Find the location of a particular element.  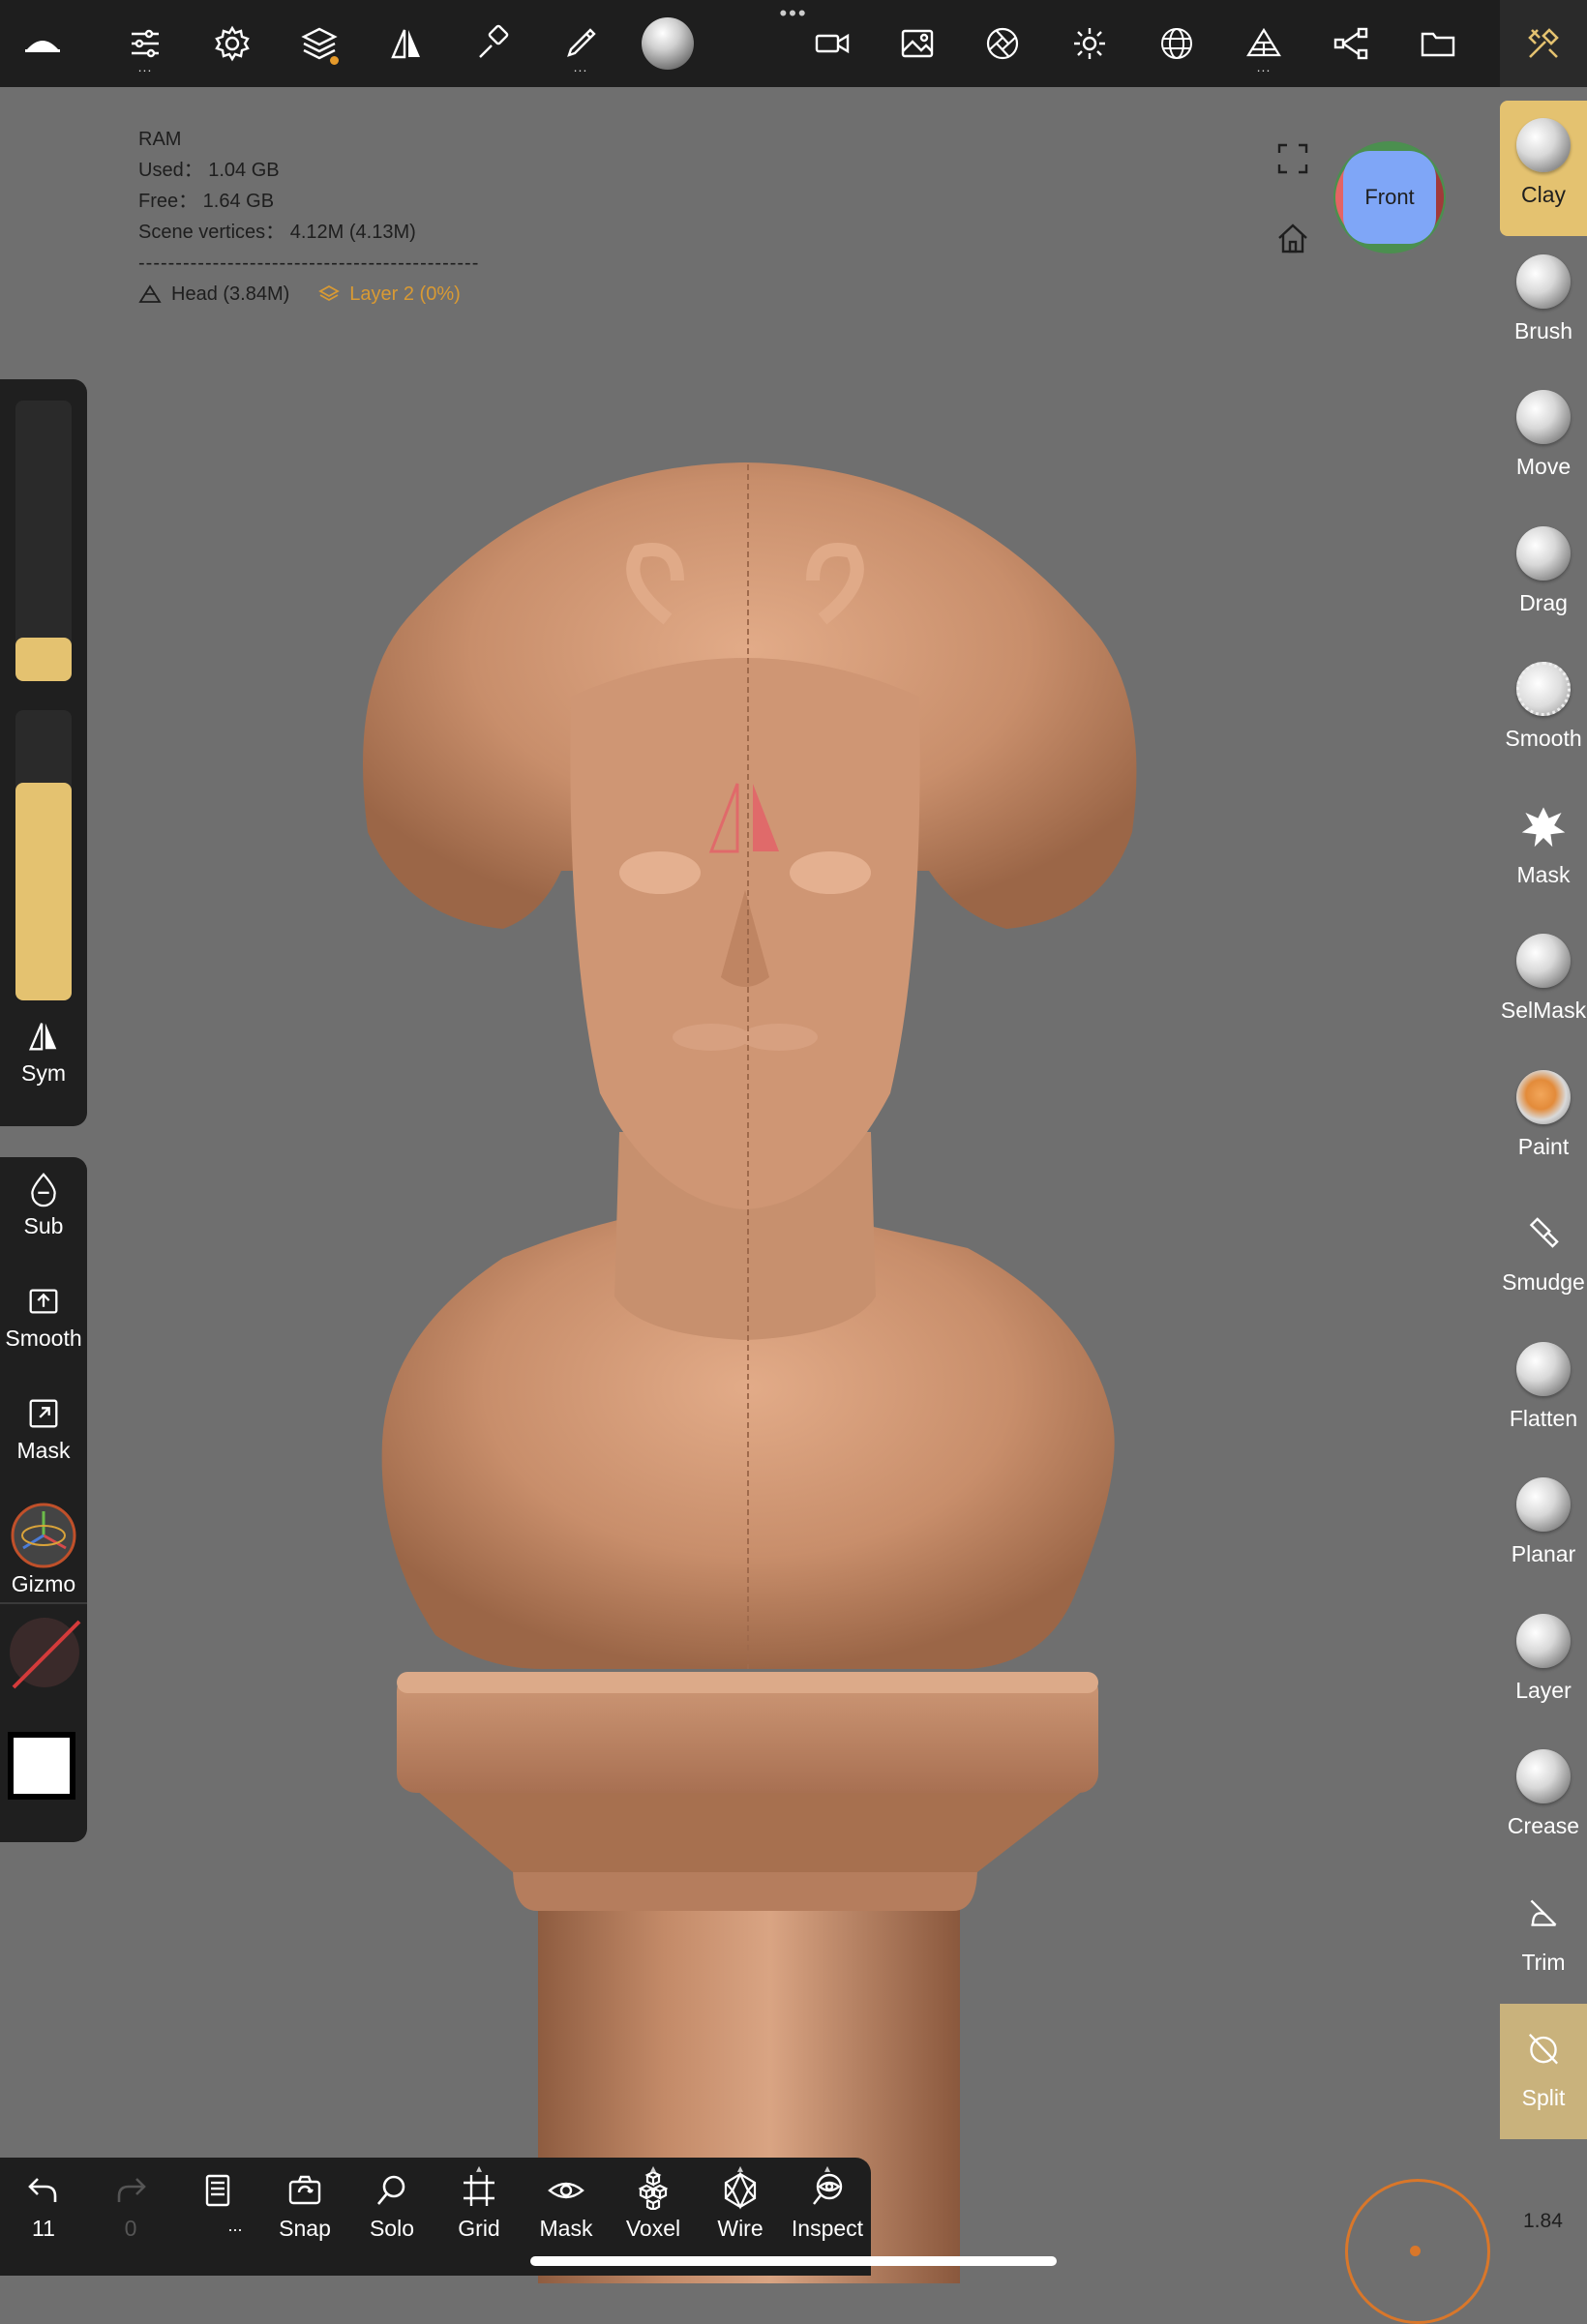

mask-shortcut-button: Mask is located at coordinates (43, 1430).